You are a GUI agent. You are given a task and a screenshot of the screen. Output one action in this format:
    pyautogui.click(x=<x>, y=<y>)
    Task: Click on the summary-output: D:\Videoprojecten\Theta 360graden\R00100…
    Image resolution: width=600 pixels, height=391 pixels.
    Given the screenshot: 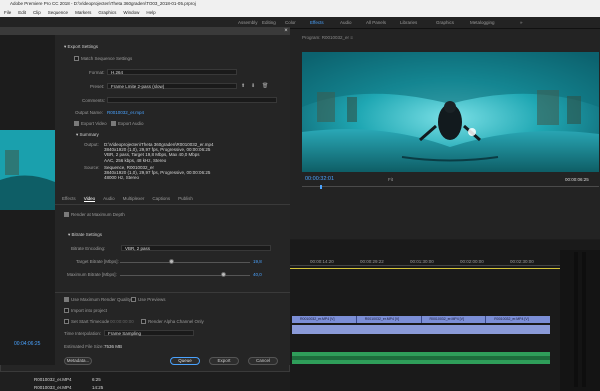 What is the action you would take?
    pyautogui.click(x=159, y=152)
    